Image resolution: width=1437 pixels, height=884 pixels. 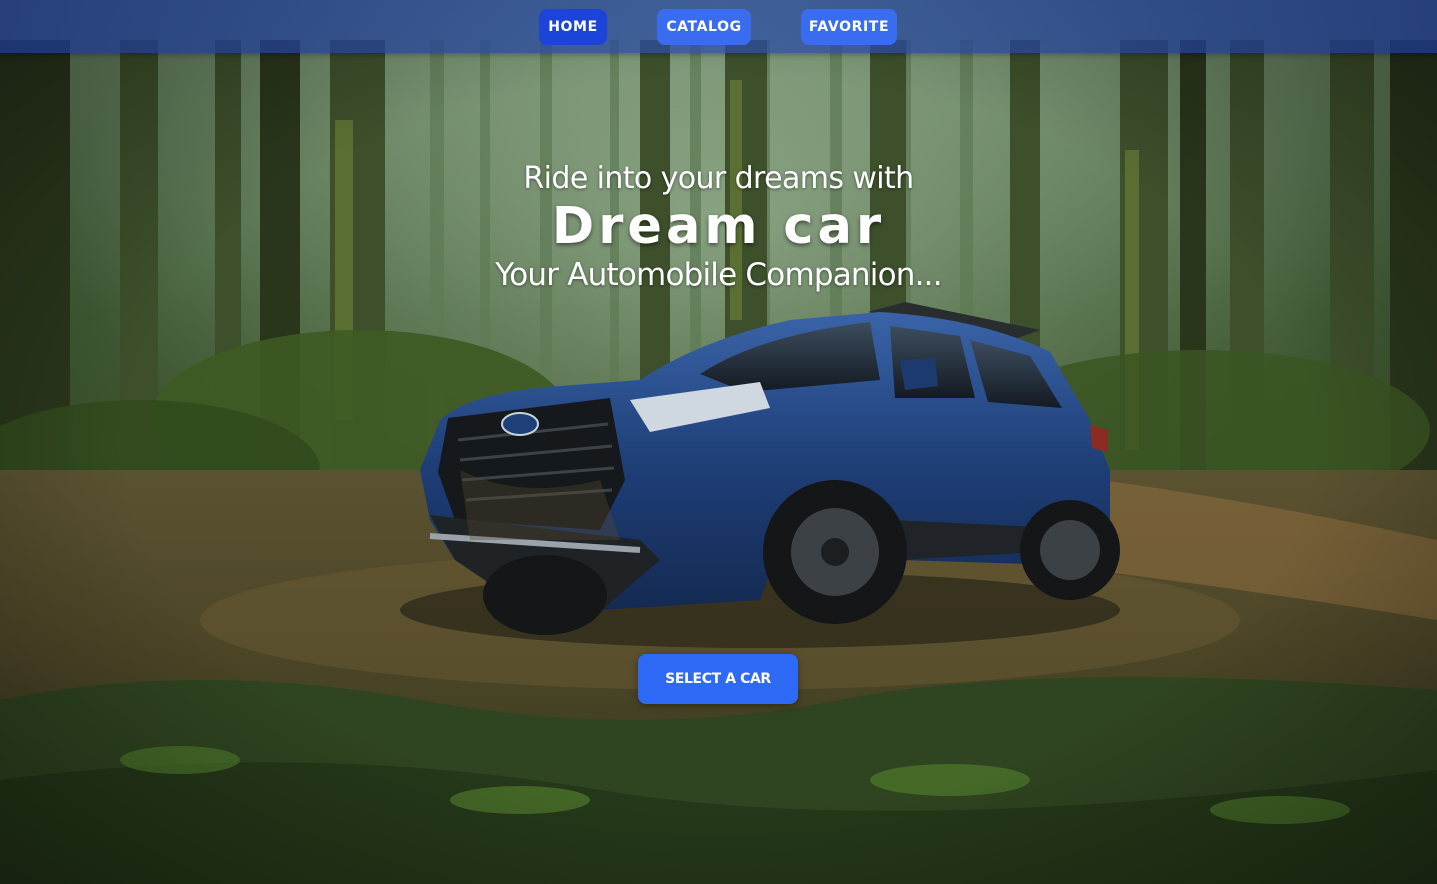 I want to click on nav-favorite-button: FAVORITE, so click(x=849, y=27).